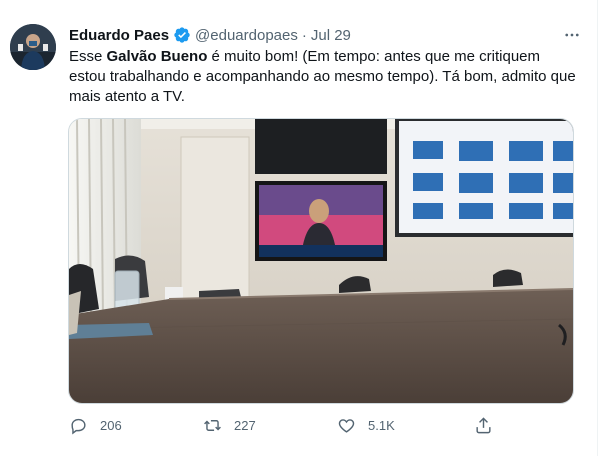 The image size is (598, 456). Describe the element at coordinates (346, 425) in the screenshot. I see `heart-icon` at that location.